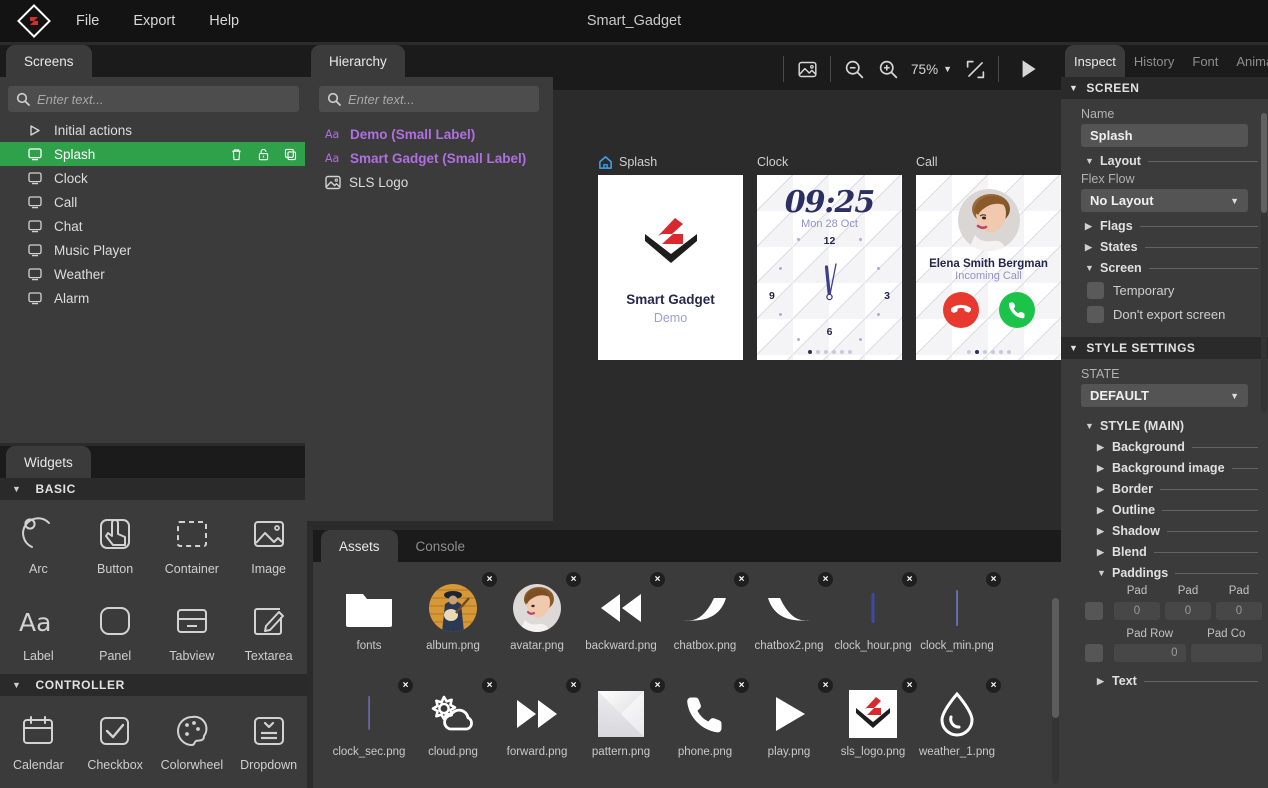  I want to click on asset-item-play: × play.png, so click(790, 731).